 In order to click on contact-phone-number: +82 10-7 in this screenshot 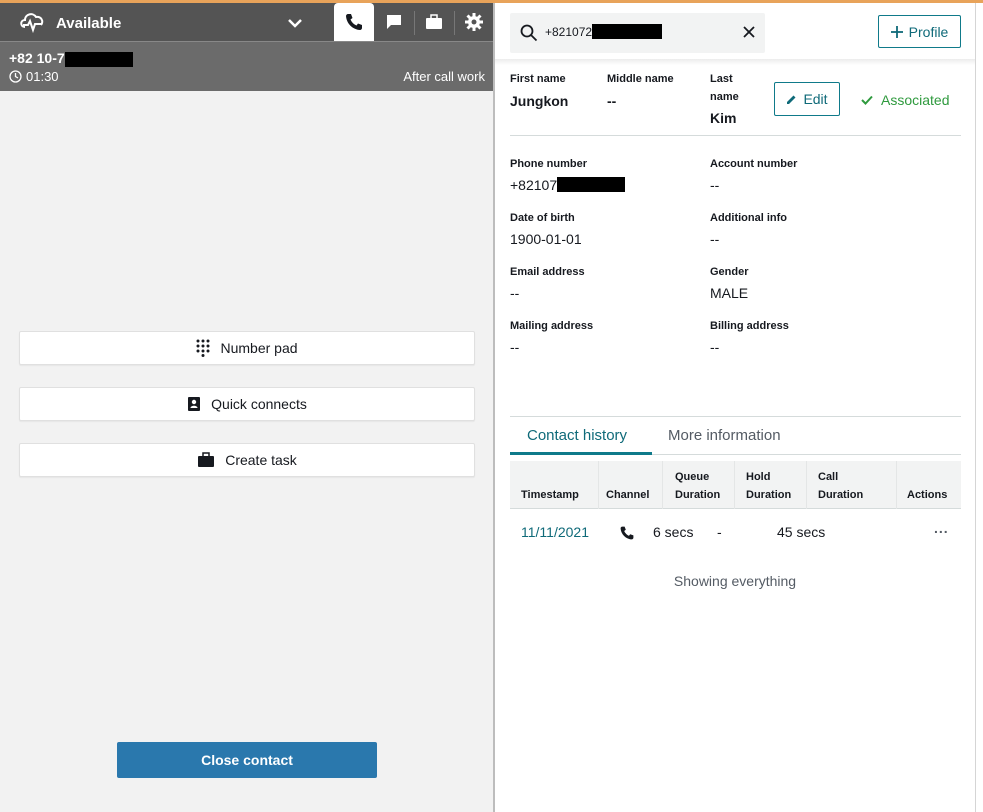, I will do `click(71, 58)`.